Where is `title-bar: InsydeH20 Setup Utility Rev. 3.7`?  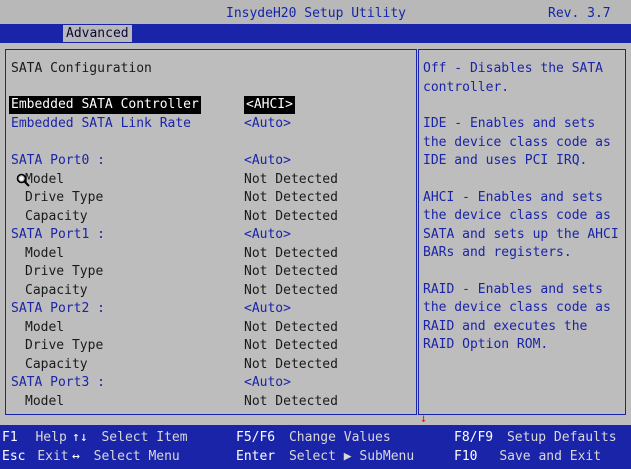 title-bar: InsydeH20 Setup Utility Rev. 3.7 is located at coordinates (315, 12).